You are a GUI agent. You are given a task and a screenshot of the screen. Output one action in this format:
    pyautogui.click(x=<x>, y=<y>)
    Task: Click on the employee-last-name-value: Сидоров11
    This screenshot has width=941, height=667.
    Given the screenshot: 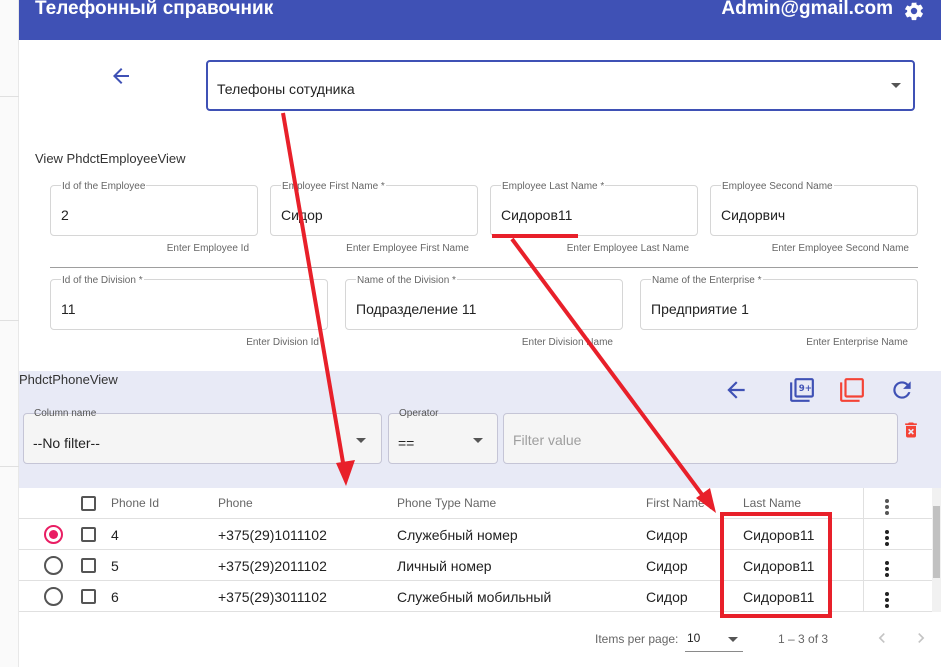 What is the action you would take?
    pyautogui.click(x=537, y=215)
    